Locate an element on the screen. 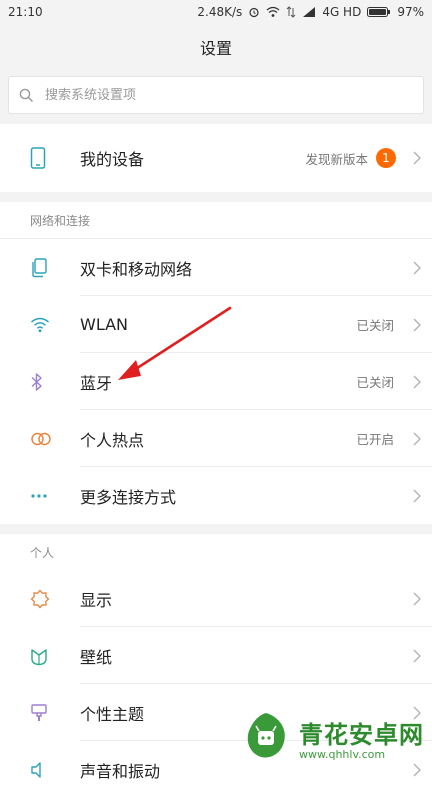 This screenshot has width=432, height=798. row-label: 壁纸 is located at coordinates (96, 657).